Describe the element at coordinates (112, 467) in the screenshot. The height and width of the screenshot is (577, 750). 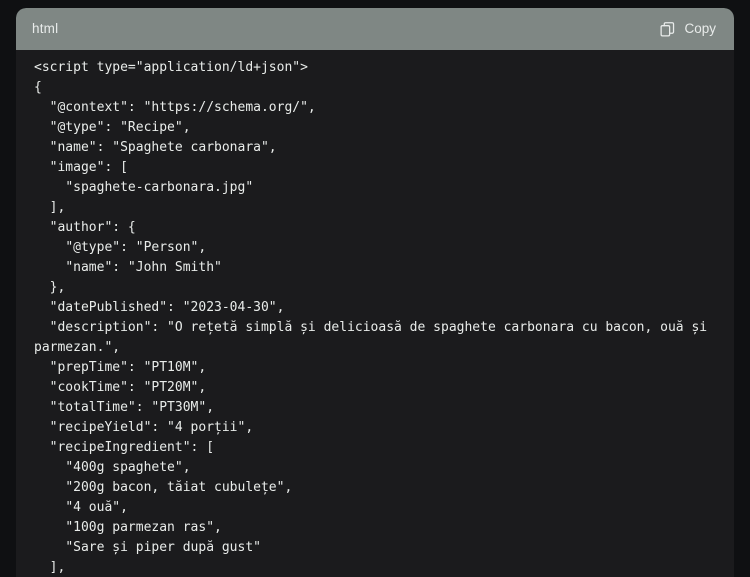
I see `code-line: "400g spaghete",` at that location.